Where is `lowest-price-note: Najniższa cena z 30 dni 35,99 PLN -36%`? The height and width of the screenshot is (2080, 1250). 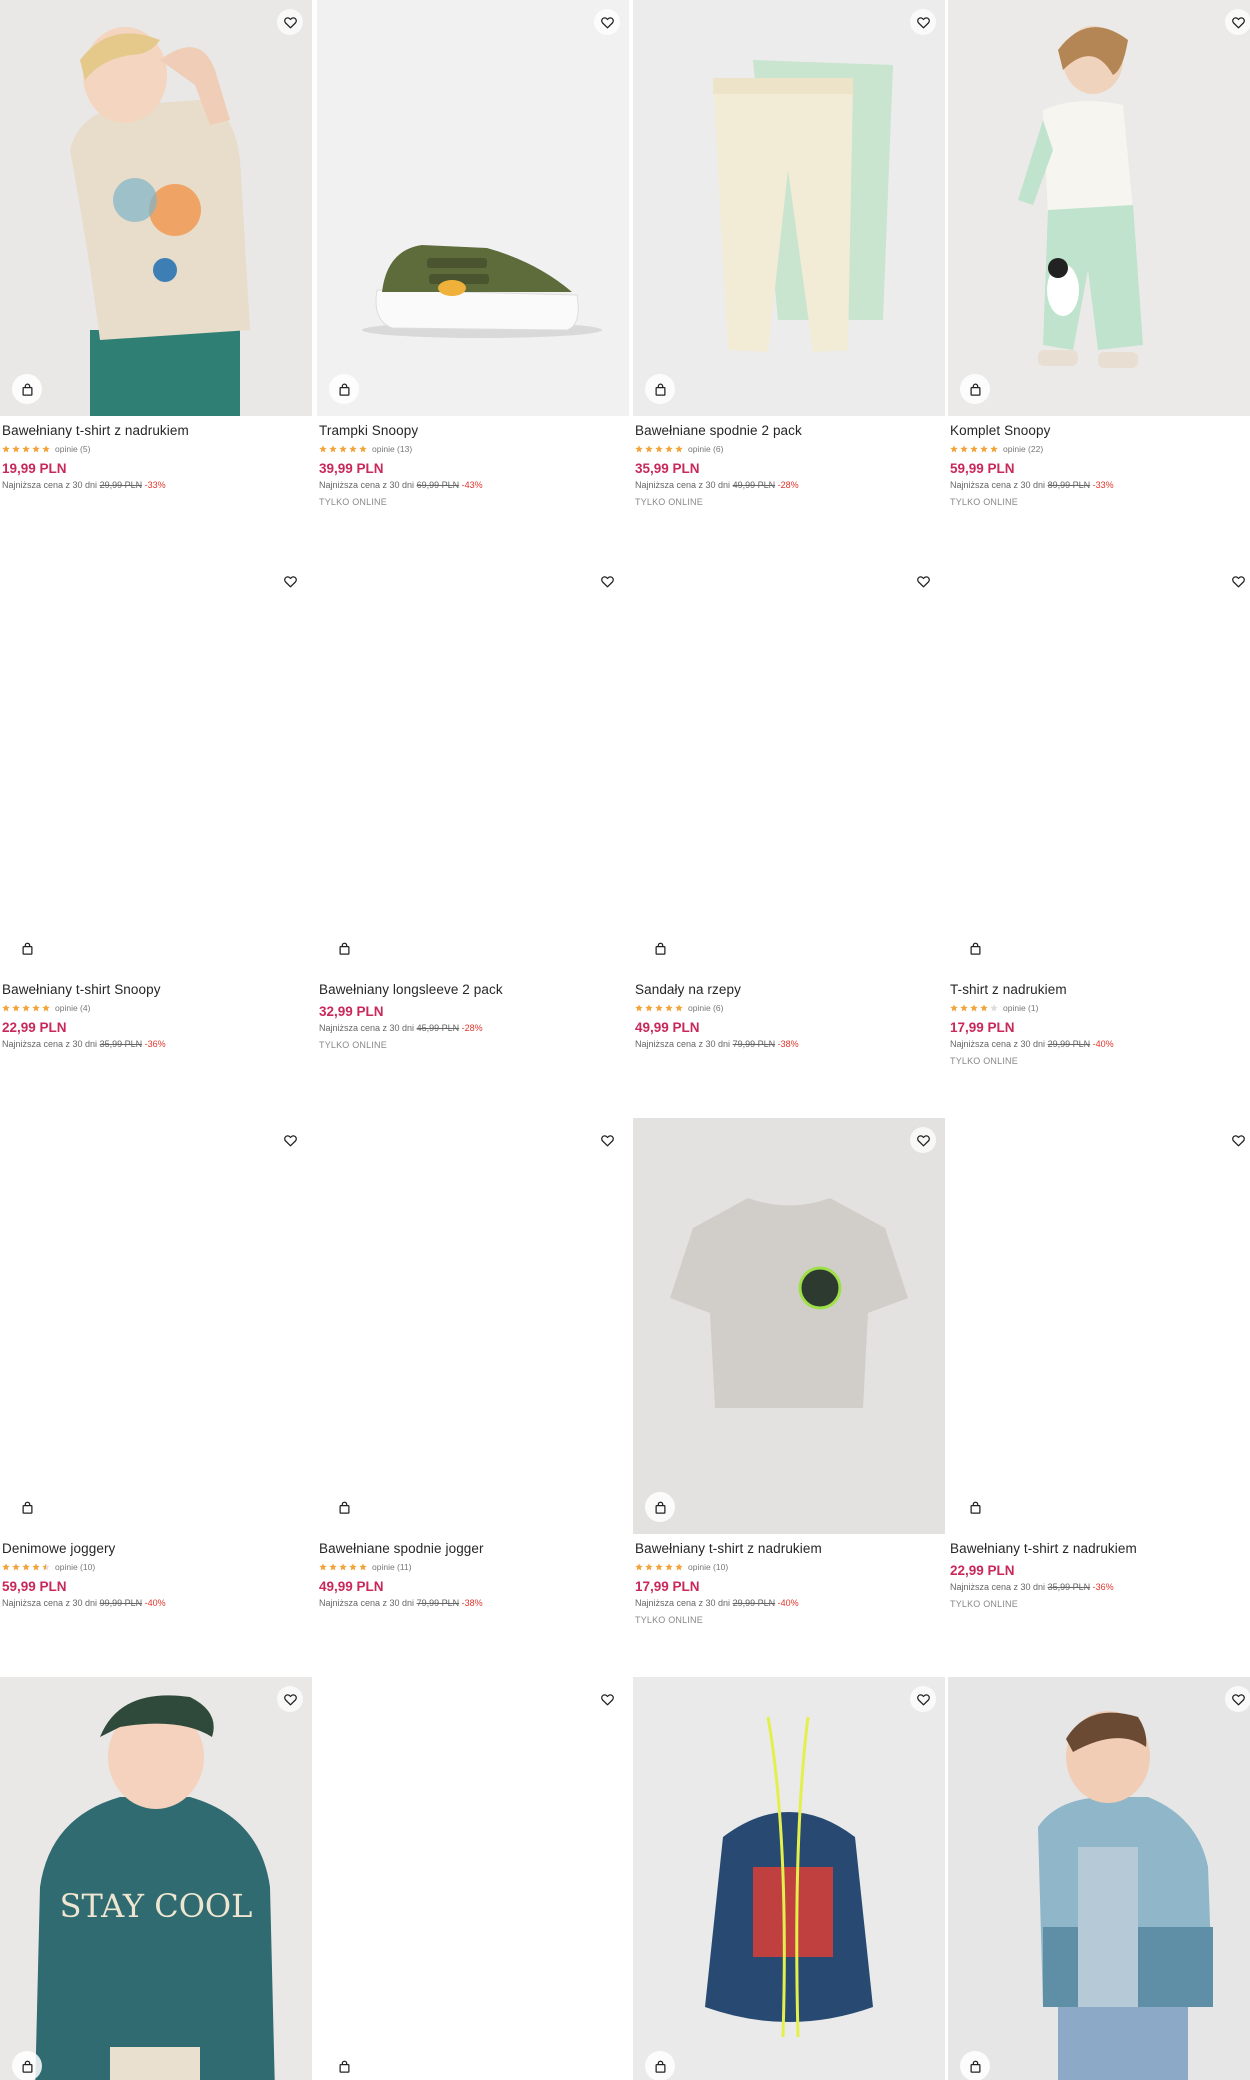
lowest-price-note: Najniższa cena z 30 dni 35,99 PLN -36% is located at coordinates (1100, 1587).